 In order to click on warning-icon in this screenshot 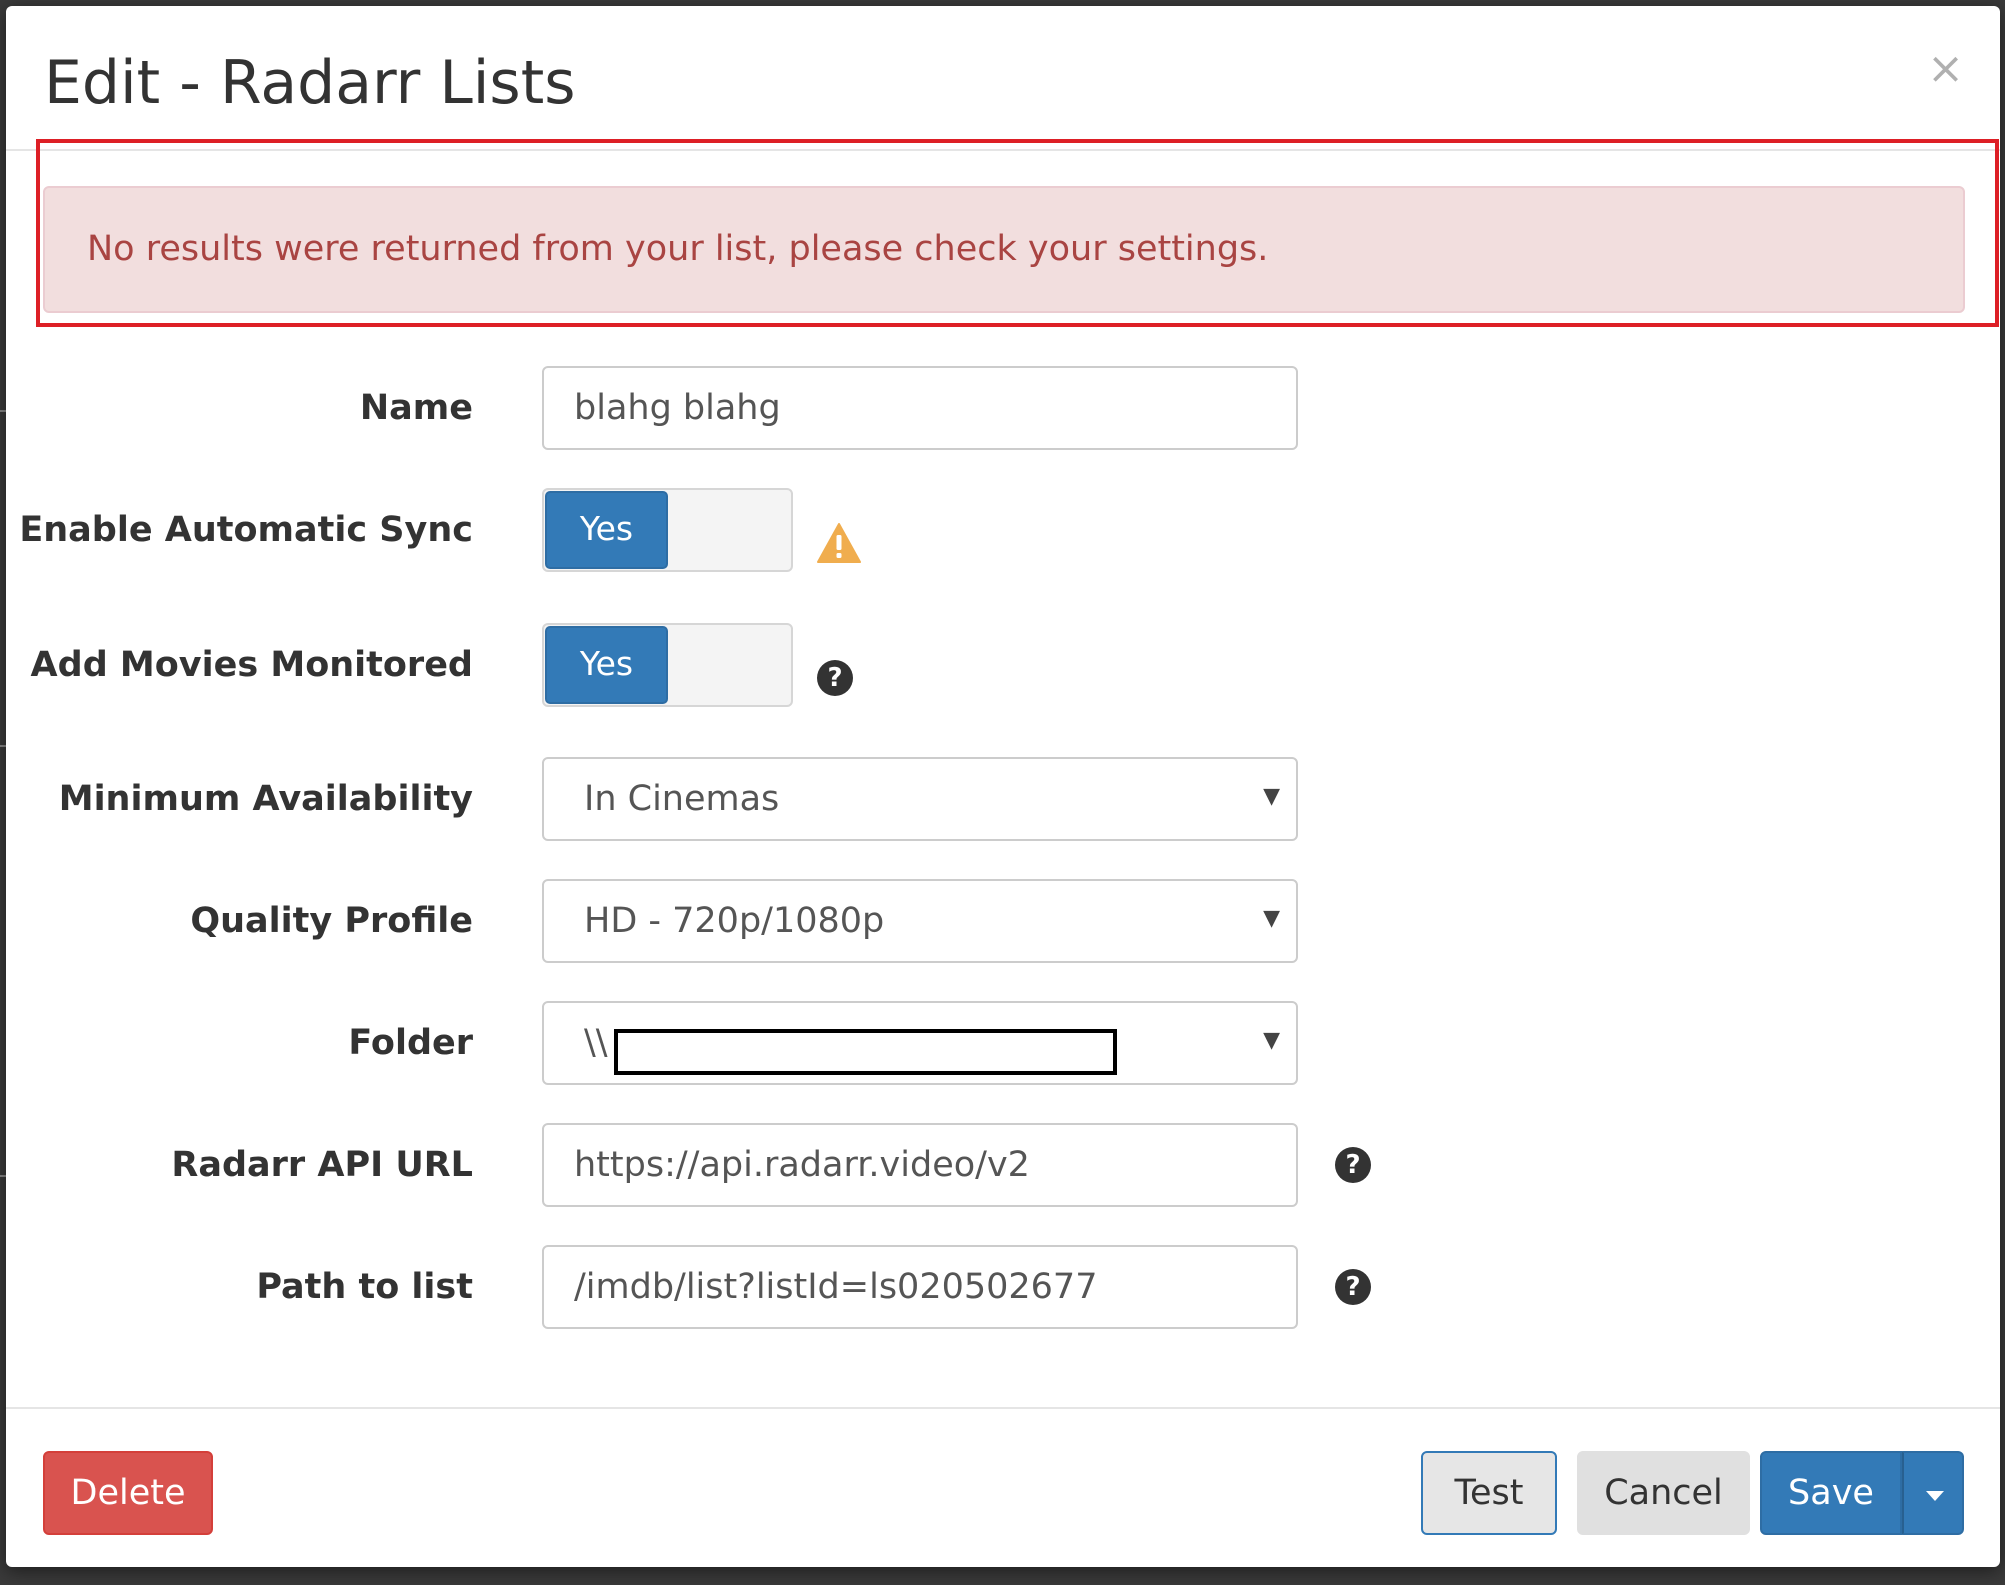, I will do `click(839, 543)`.